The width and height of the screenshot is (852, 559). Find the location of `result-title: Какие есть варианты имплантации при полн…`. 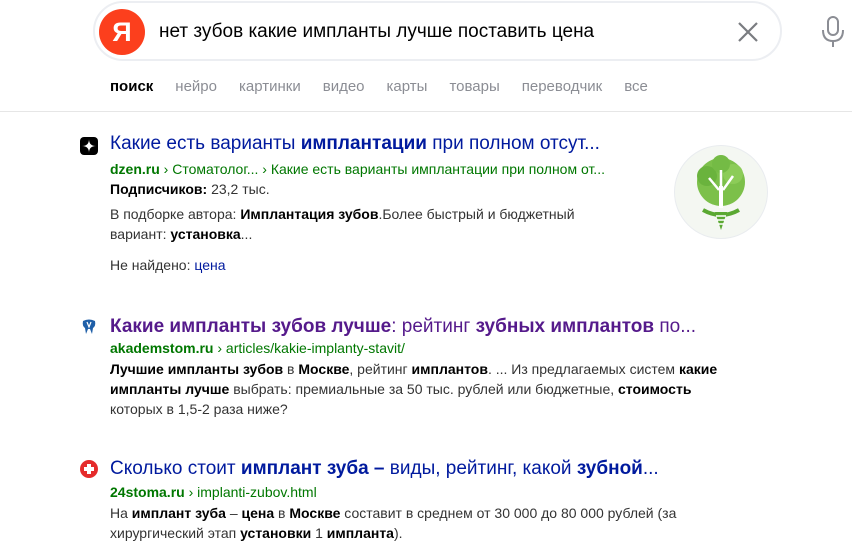

result-title: Какие есть варианты имплантации при полн… is located at coordinates (355, 144).